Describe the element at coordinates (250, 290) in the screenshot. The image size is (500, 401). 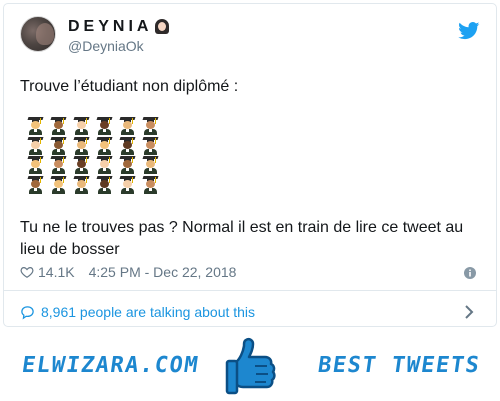
I see `divider` at that location.